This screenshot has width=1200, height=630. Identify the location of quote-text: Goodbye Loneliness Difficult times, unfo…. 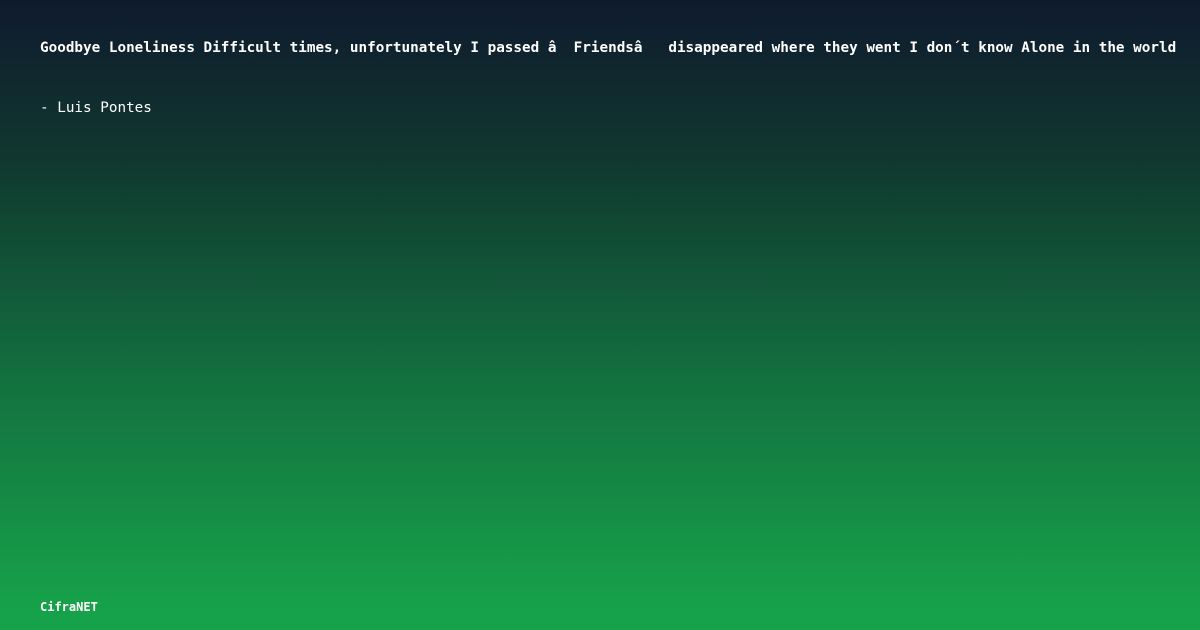
(608, 48).